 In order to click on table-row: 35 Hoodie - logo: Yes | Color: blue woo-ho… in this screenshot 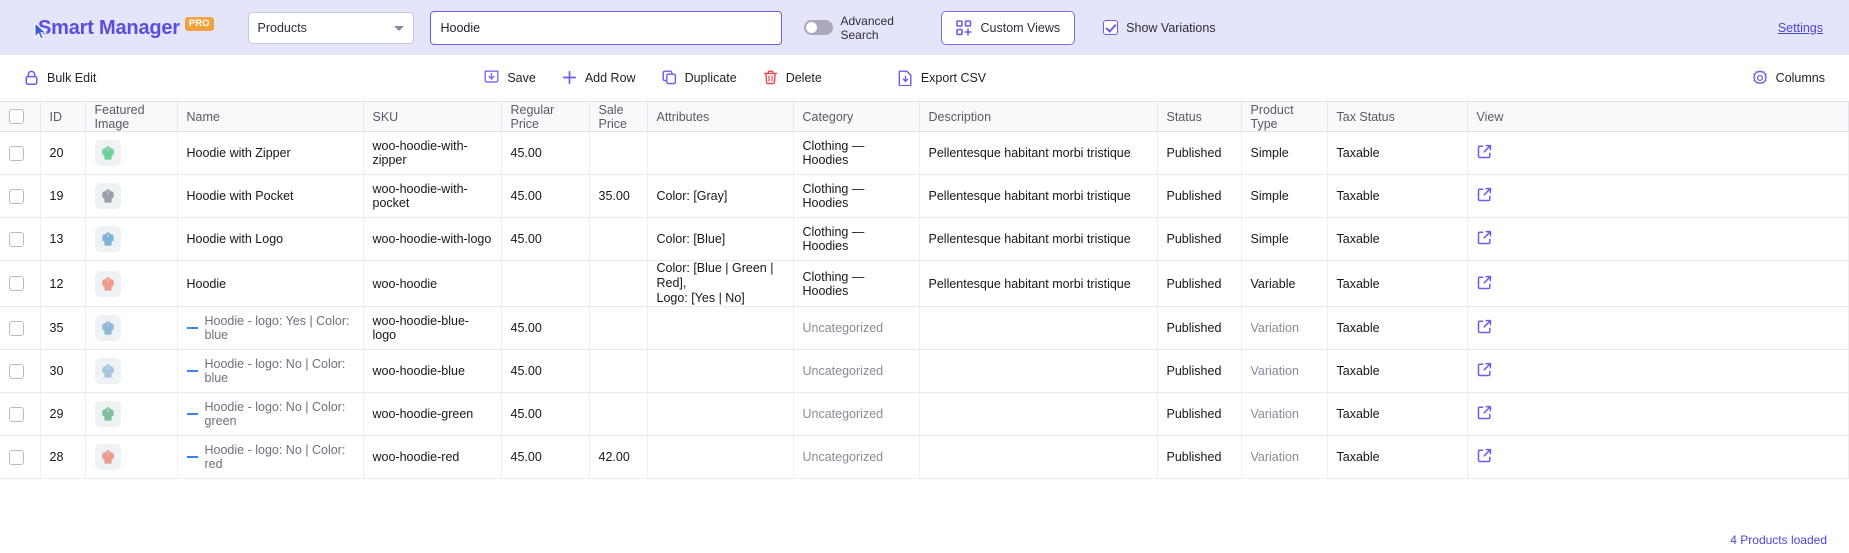, I will do `click(924, 328)`.